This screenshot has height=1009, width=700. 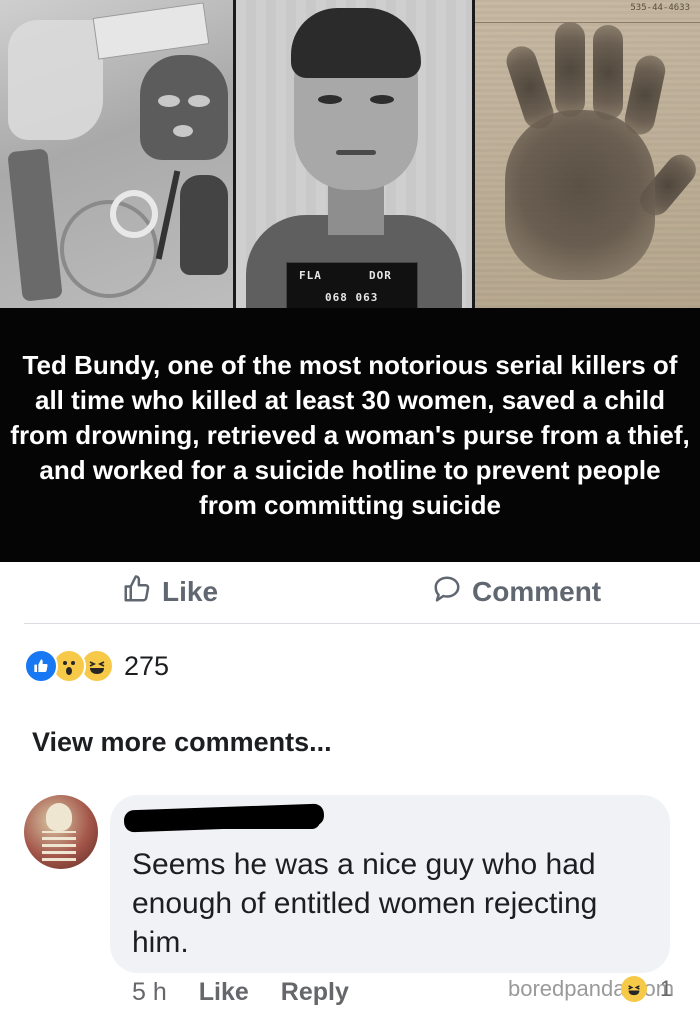 What do you see at coordinates (184, 107) in the screenshot?
I see `evidence-ski-mask` at bounding box center [184, 107].